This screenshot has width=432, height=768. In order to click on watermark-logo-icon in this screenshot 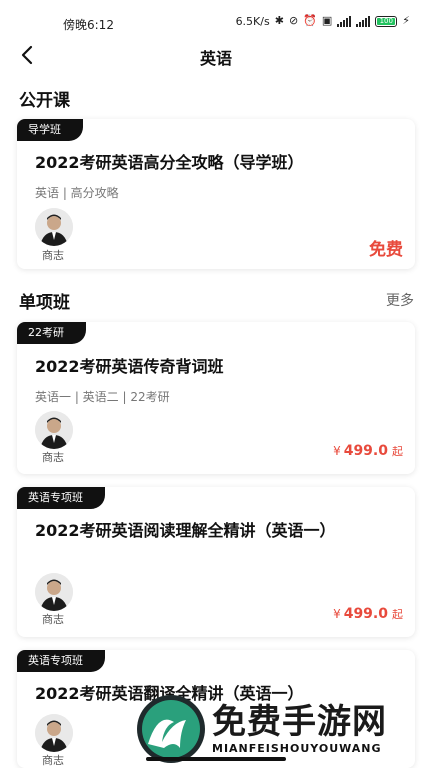, I will do `click(171, 729)`.